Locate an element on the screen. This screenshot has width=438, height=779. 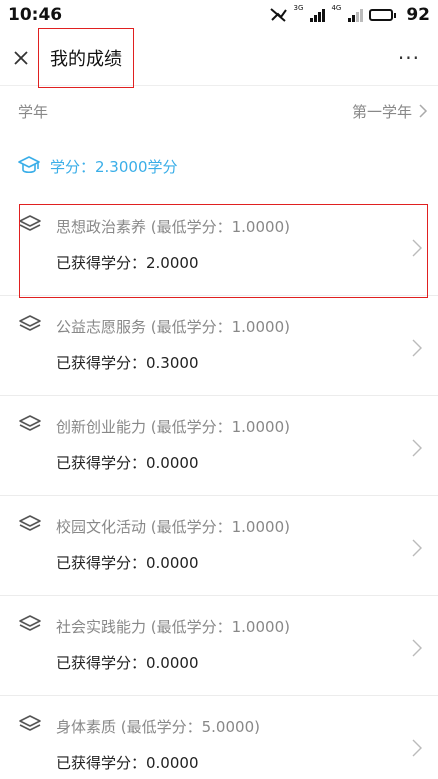
credit-summary: 学分：2.3000学分 is located at coordinates (114, 166).